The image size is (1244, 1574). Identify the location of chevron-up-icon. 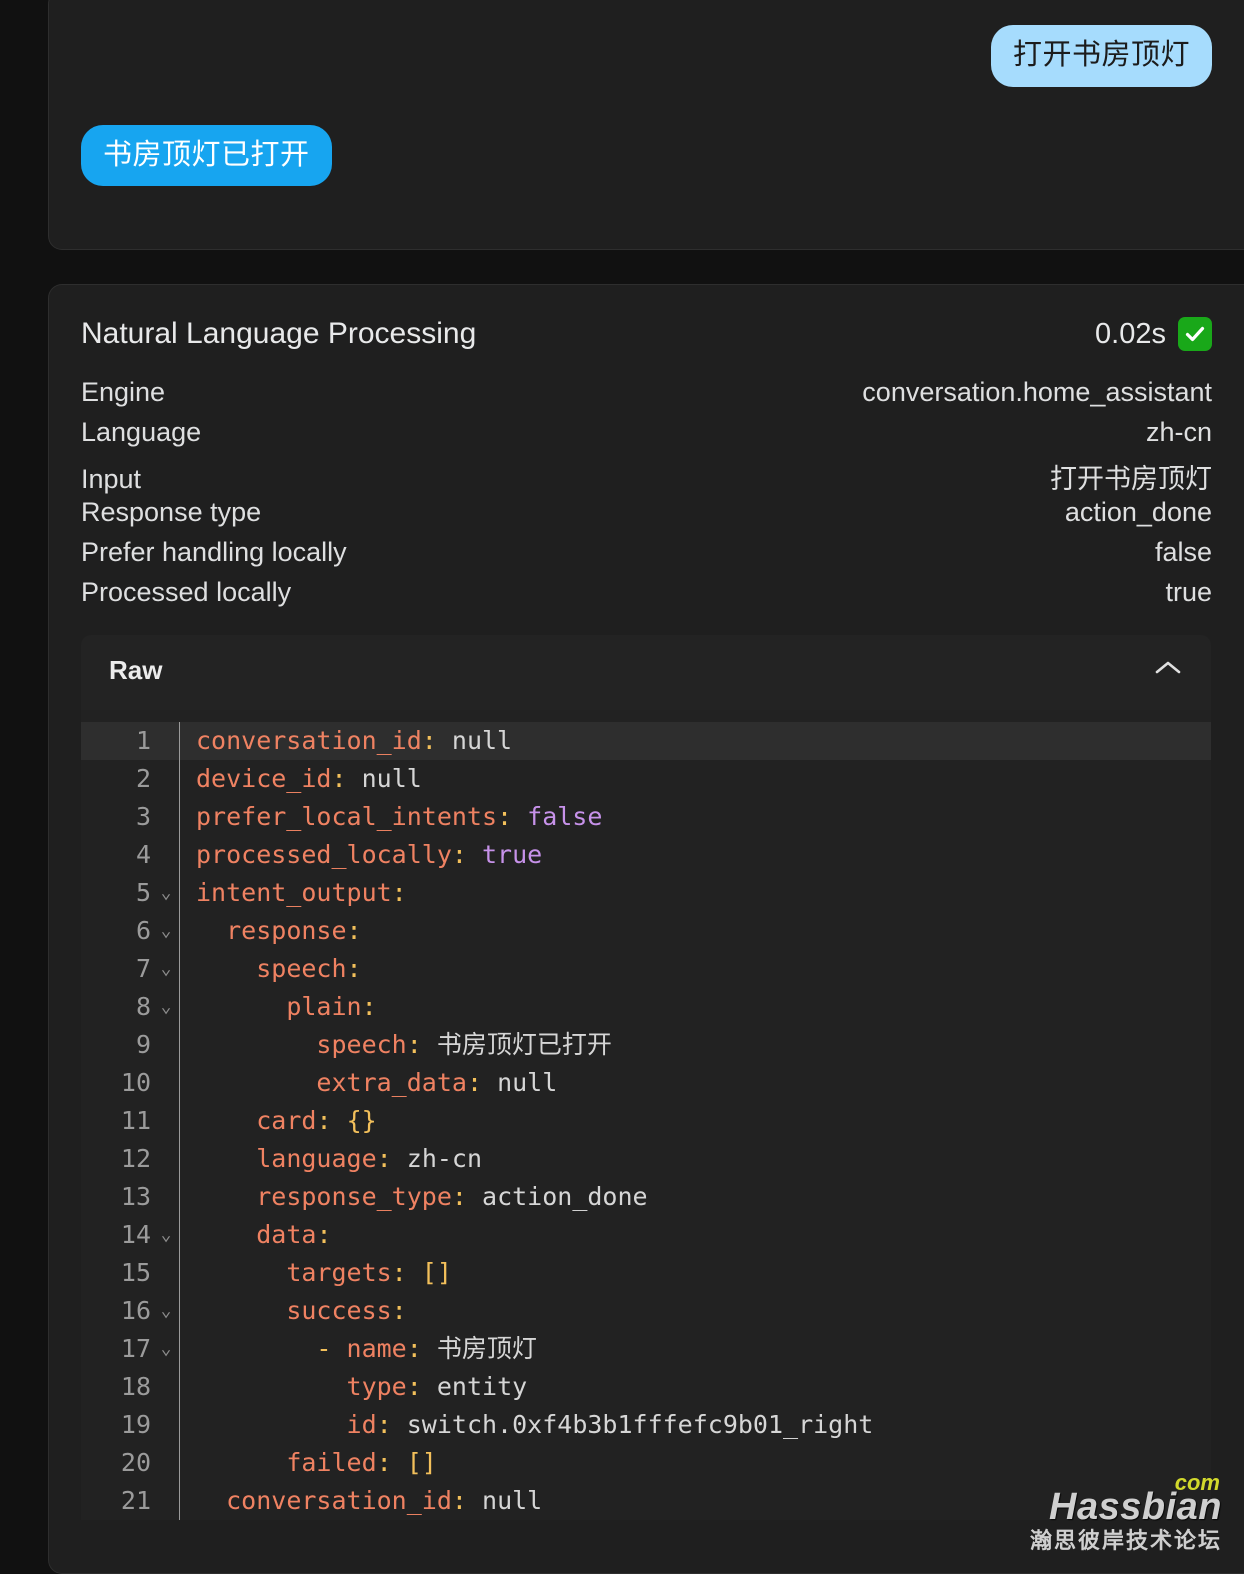
(1168, 670).